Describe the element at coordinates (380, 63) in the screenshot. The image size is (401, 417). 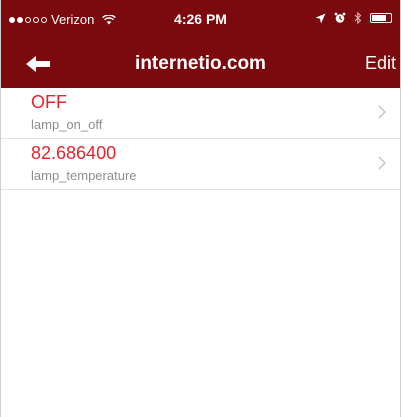
I see `edit-button: Edit` at that location.